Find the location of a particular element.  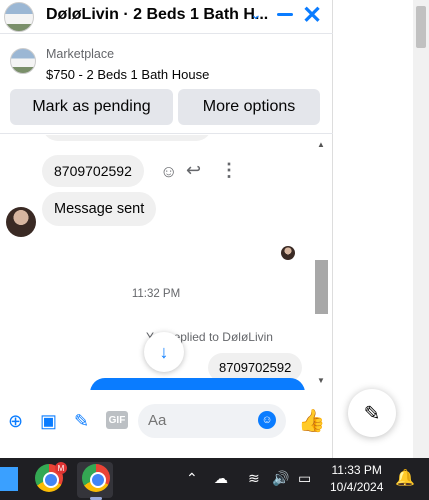

more-options-button: More options is located at coordinates (249, 107).